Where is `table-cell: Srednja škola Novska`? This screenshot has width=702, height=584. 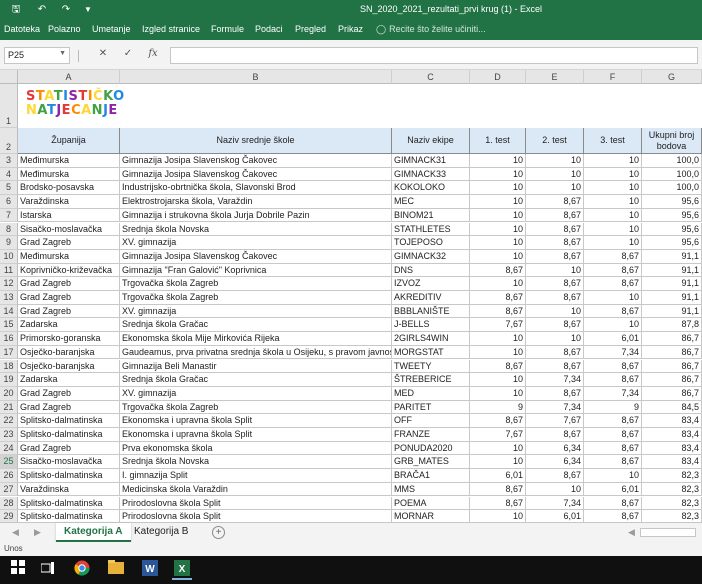 table-cell: Srednja škola Novska is located at coordinates (256, 462).